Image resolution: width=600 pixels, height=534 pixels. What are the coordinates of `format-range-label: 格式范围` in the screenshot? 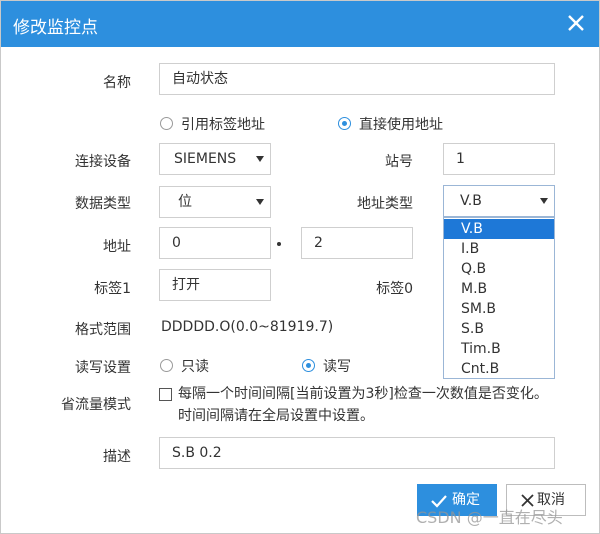 It's located at (103, 330).